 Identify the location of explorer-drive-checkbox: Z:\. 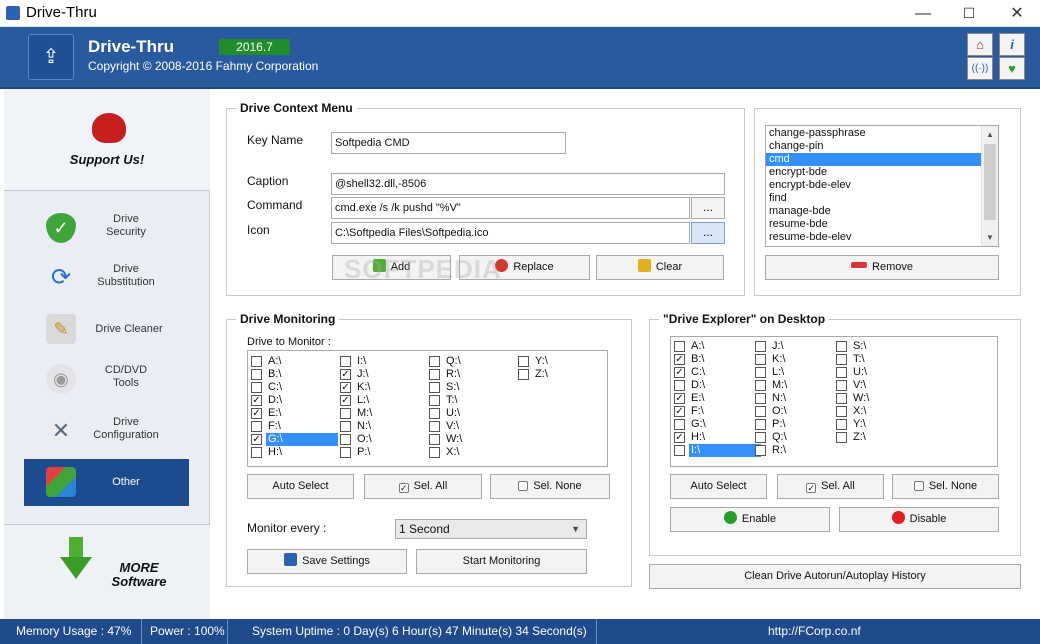
(881, 437).